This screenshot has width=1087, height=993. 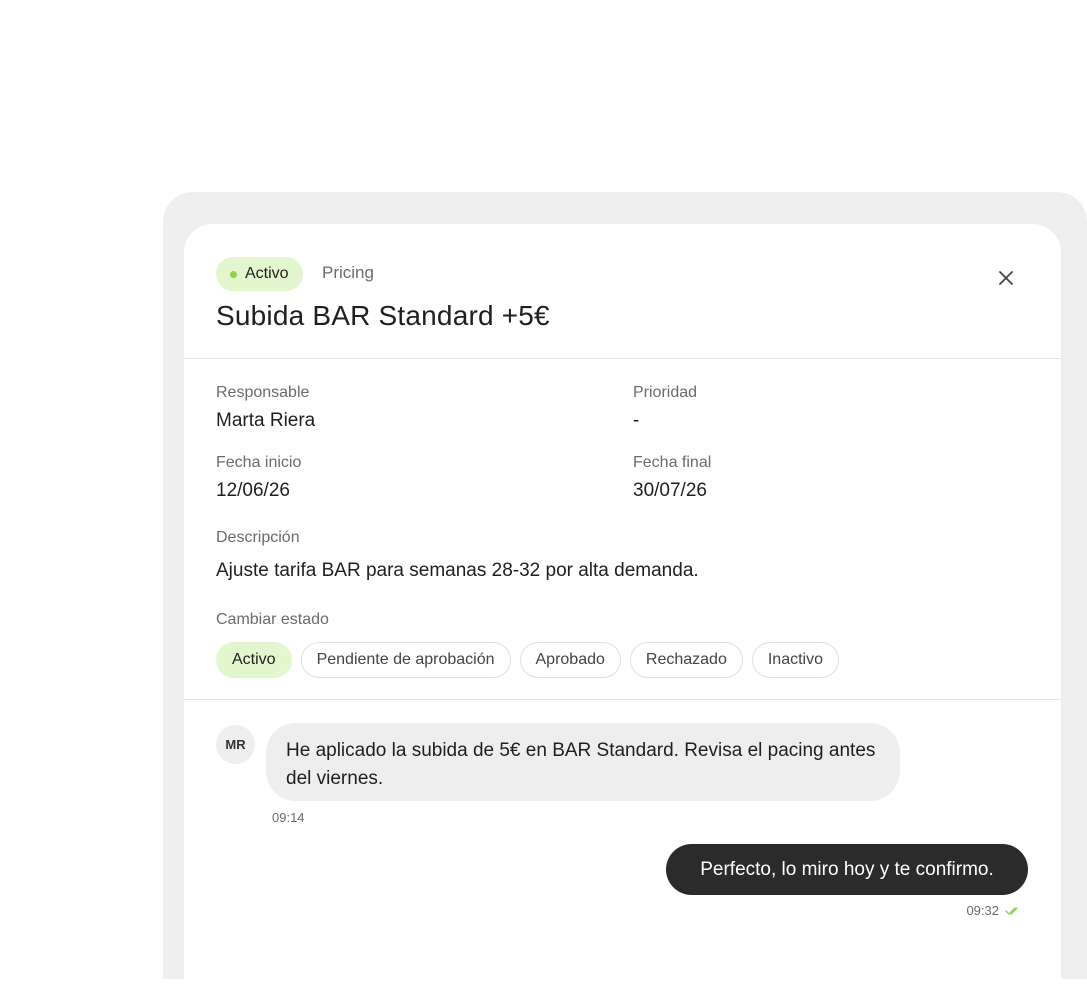 I want to click on outgoing-message-bubble: Perfecto, lo miro hoy y te confirmo., so click(x=847, y=869).